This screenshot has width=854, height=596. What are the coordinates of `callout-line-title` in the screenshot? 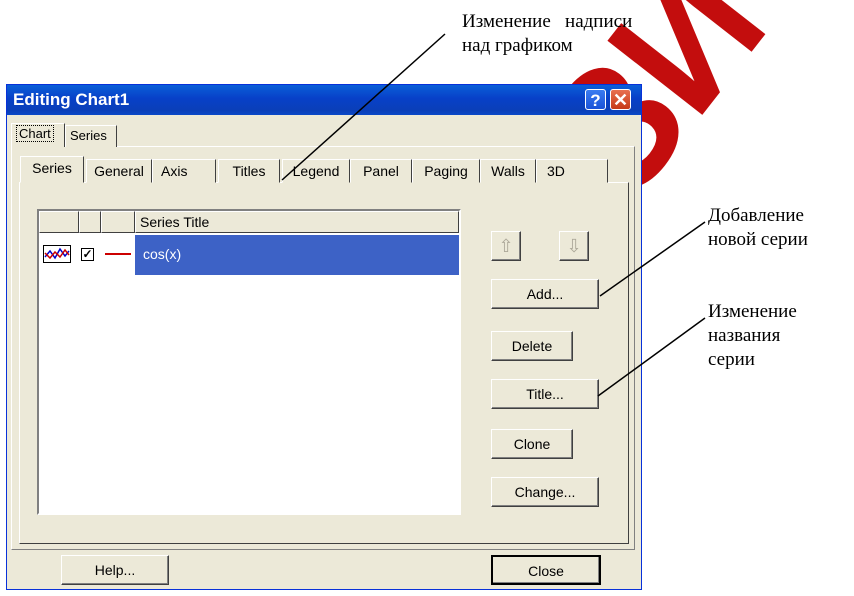 It's located at (651, 357).